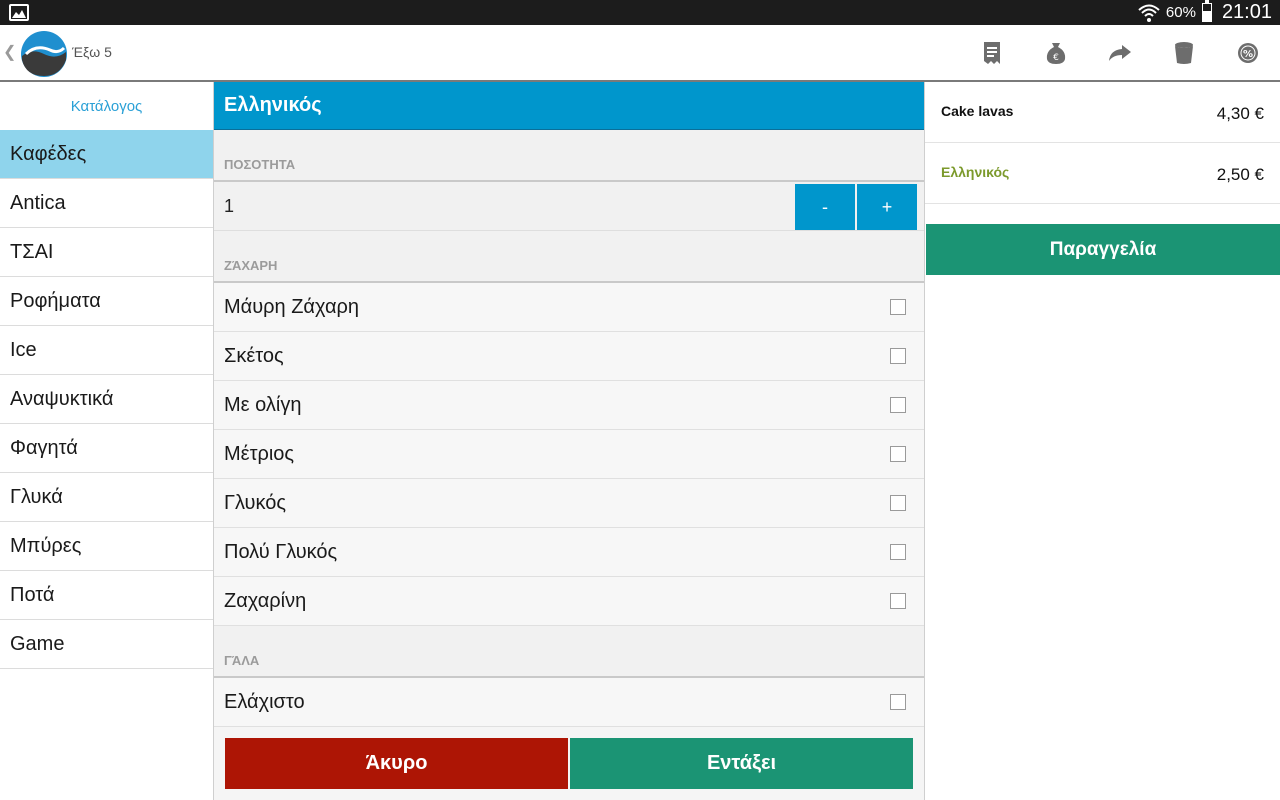 The width and height of the screenshot is (1280, 800). Describe the element at coordinates (741, 763) in the screenshot. I see `ok-button: Εντάξει` at that location.